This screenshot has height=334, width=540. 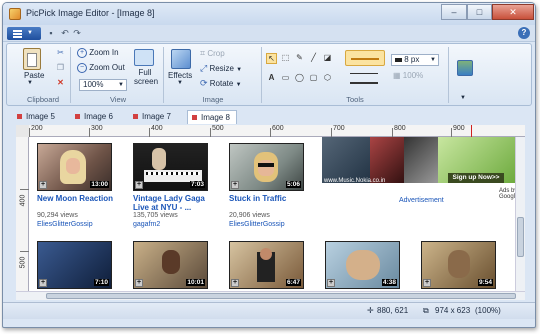 I want to click on video-thumbnail: + 9:54, so click(x=458, y=265).